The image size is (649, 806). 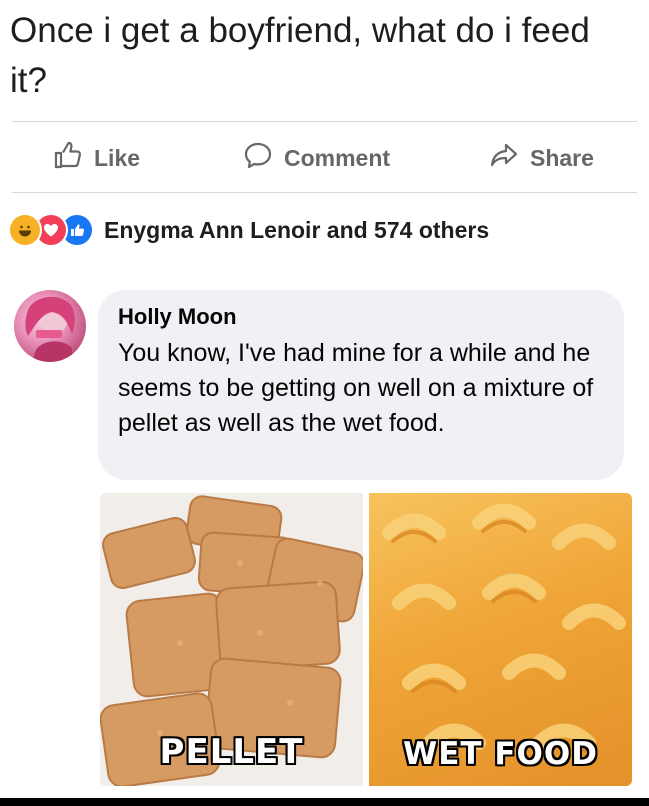 What do you see at coordinates (25, 230) in the screenshot?
I see `haha-reaction-icon` at bounding box center [25, 230].